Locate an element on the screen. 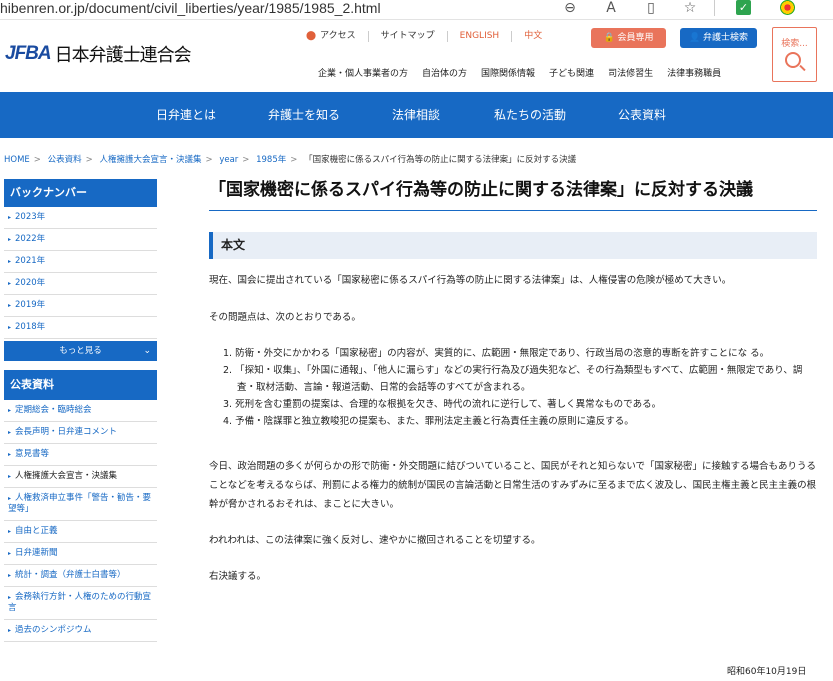 The image size is (833, 681). favorite-star-icon: ☆ is located at coordinates (690, 8).